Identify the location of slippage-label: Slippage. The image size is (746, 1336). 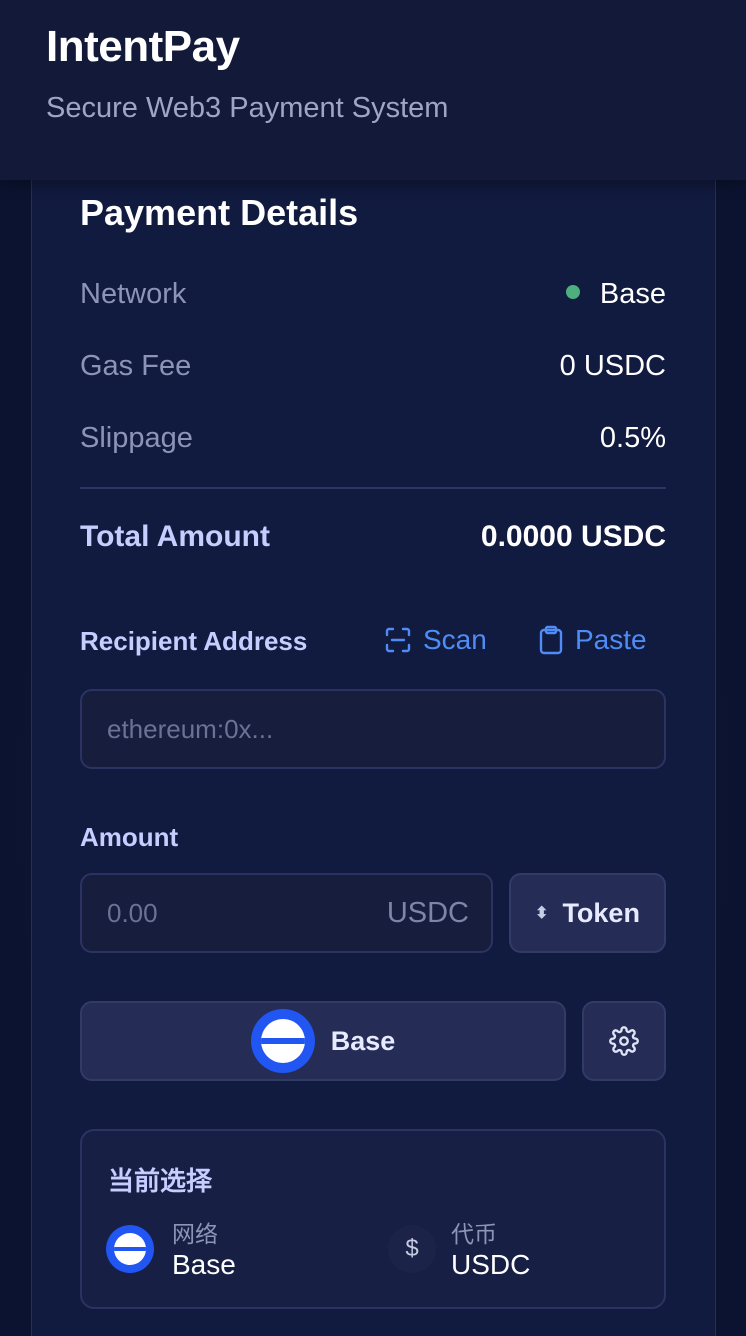
(136, 438).